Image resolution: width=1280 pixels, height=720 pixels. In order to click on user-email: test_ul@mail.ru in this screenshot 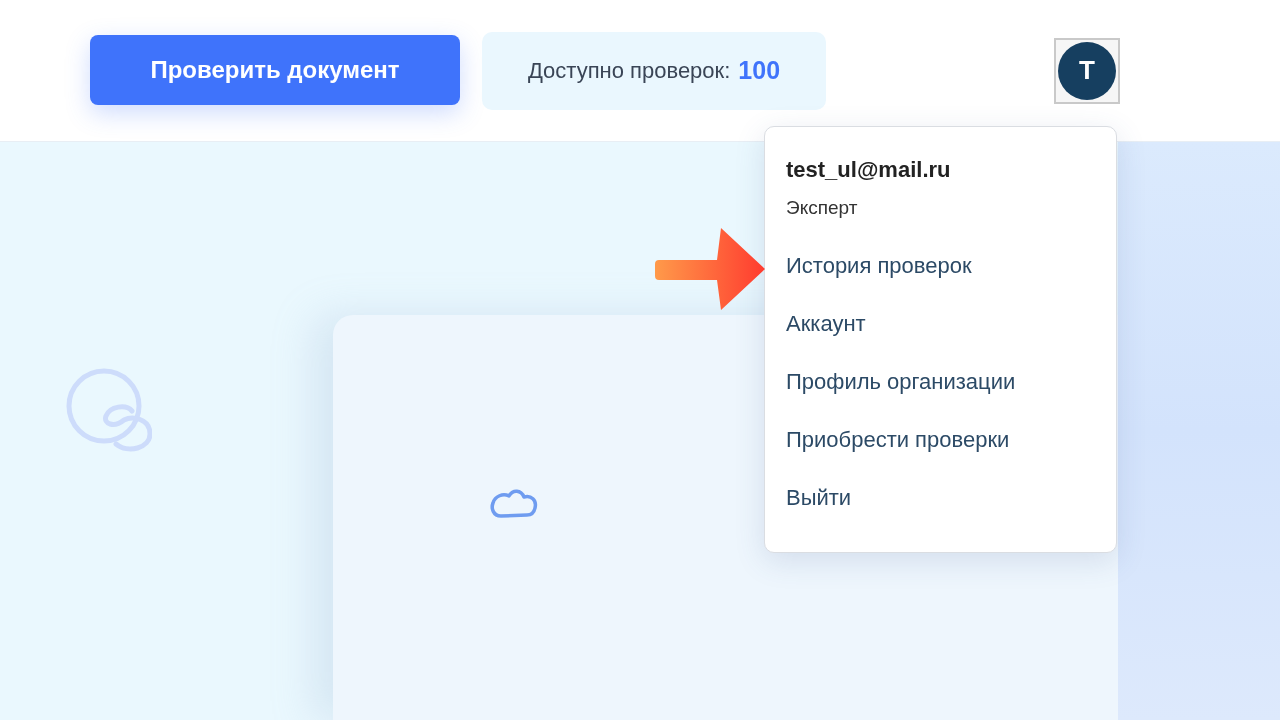, I will do `click(868, 170)`.